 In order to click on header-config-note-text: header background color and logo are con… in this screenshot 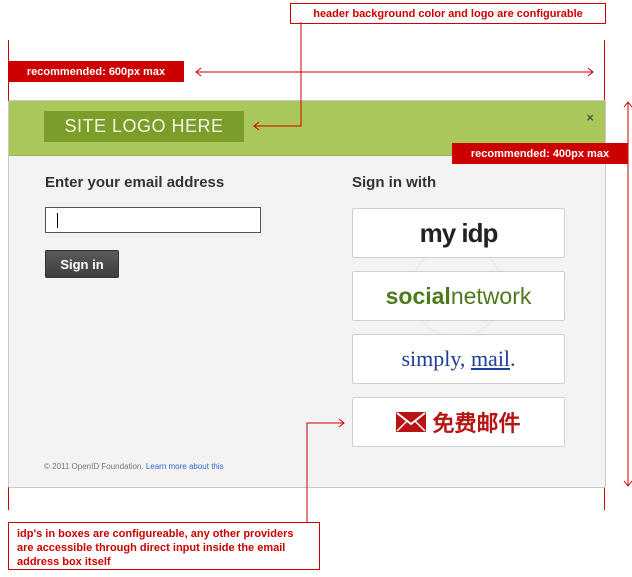, I will do `click(448, 13)`.